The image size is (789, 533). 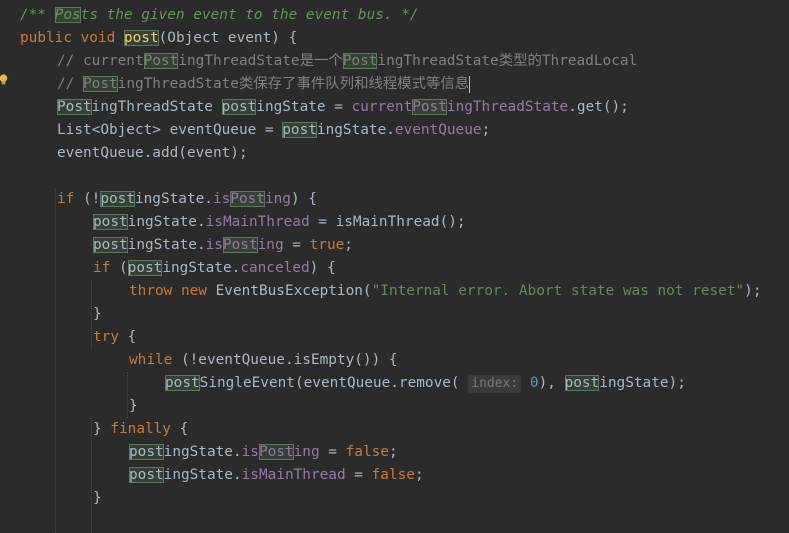 What do you see at coordinates (145, 429) in the screenshot?
I see `code-token: finally` at bounding box center [145, 429].